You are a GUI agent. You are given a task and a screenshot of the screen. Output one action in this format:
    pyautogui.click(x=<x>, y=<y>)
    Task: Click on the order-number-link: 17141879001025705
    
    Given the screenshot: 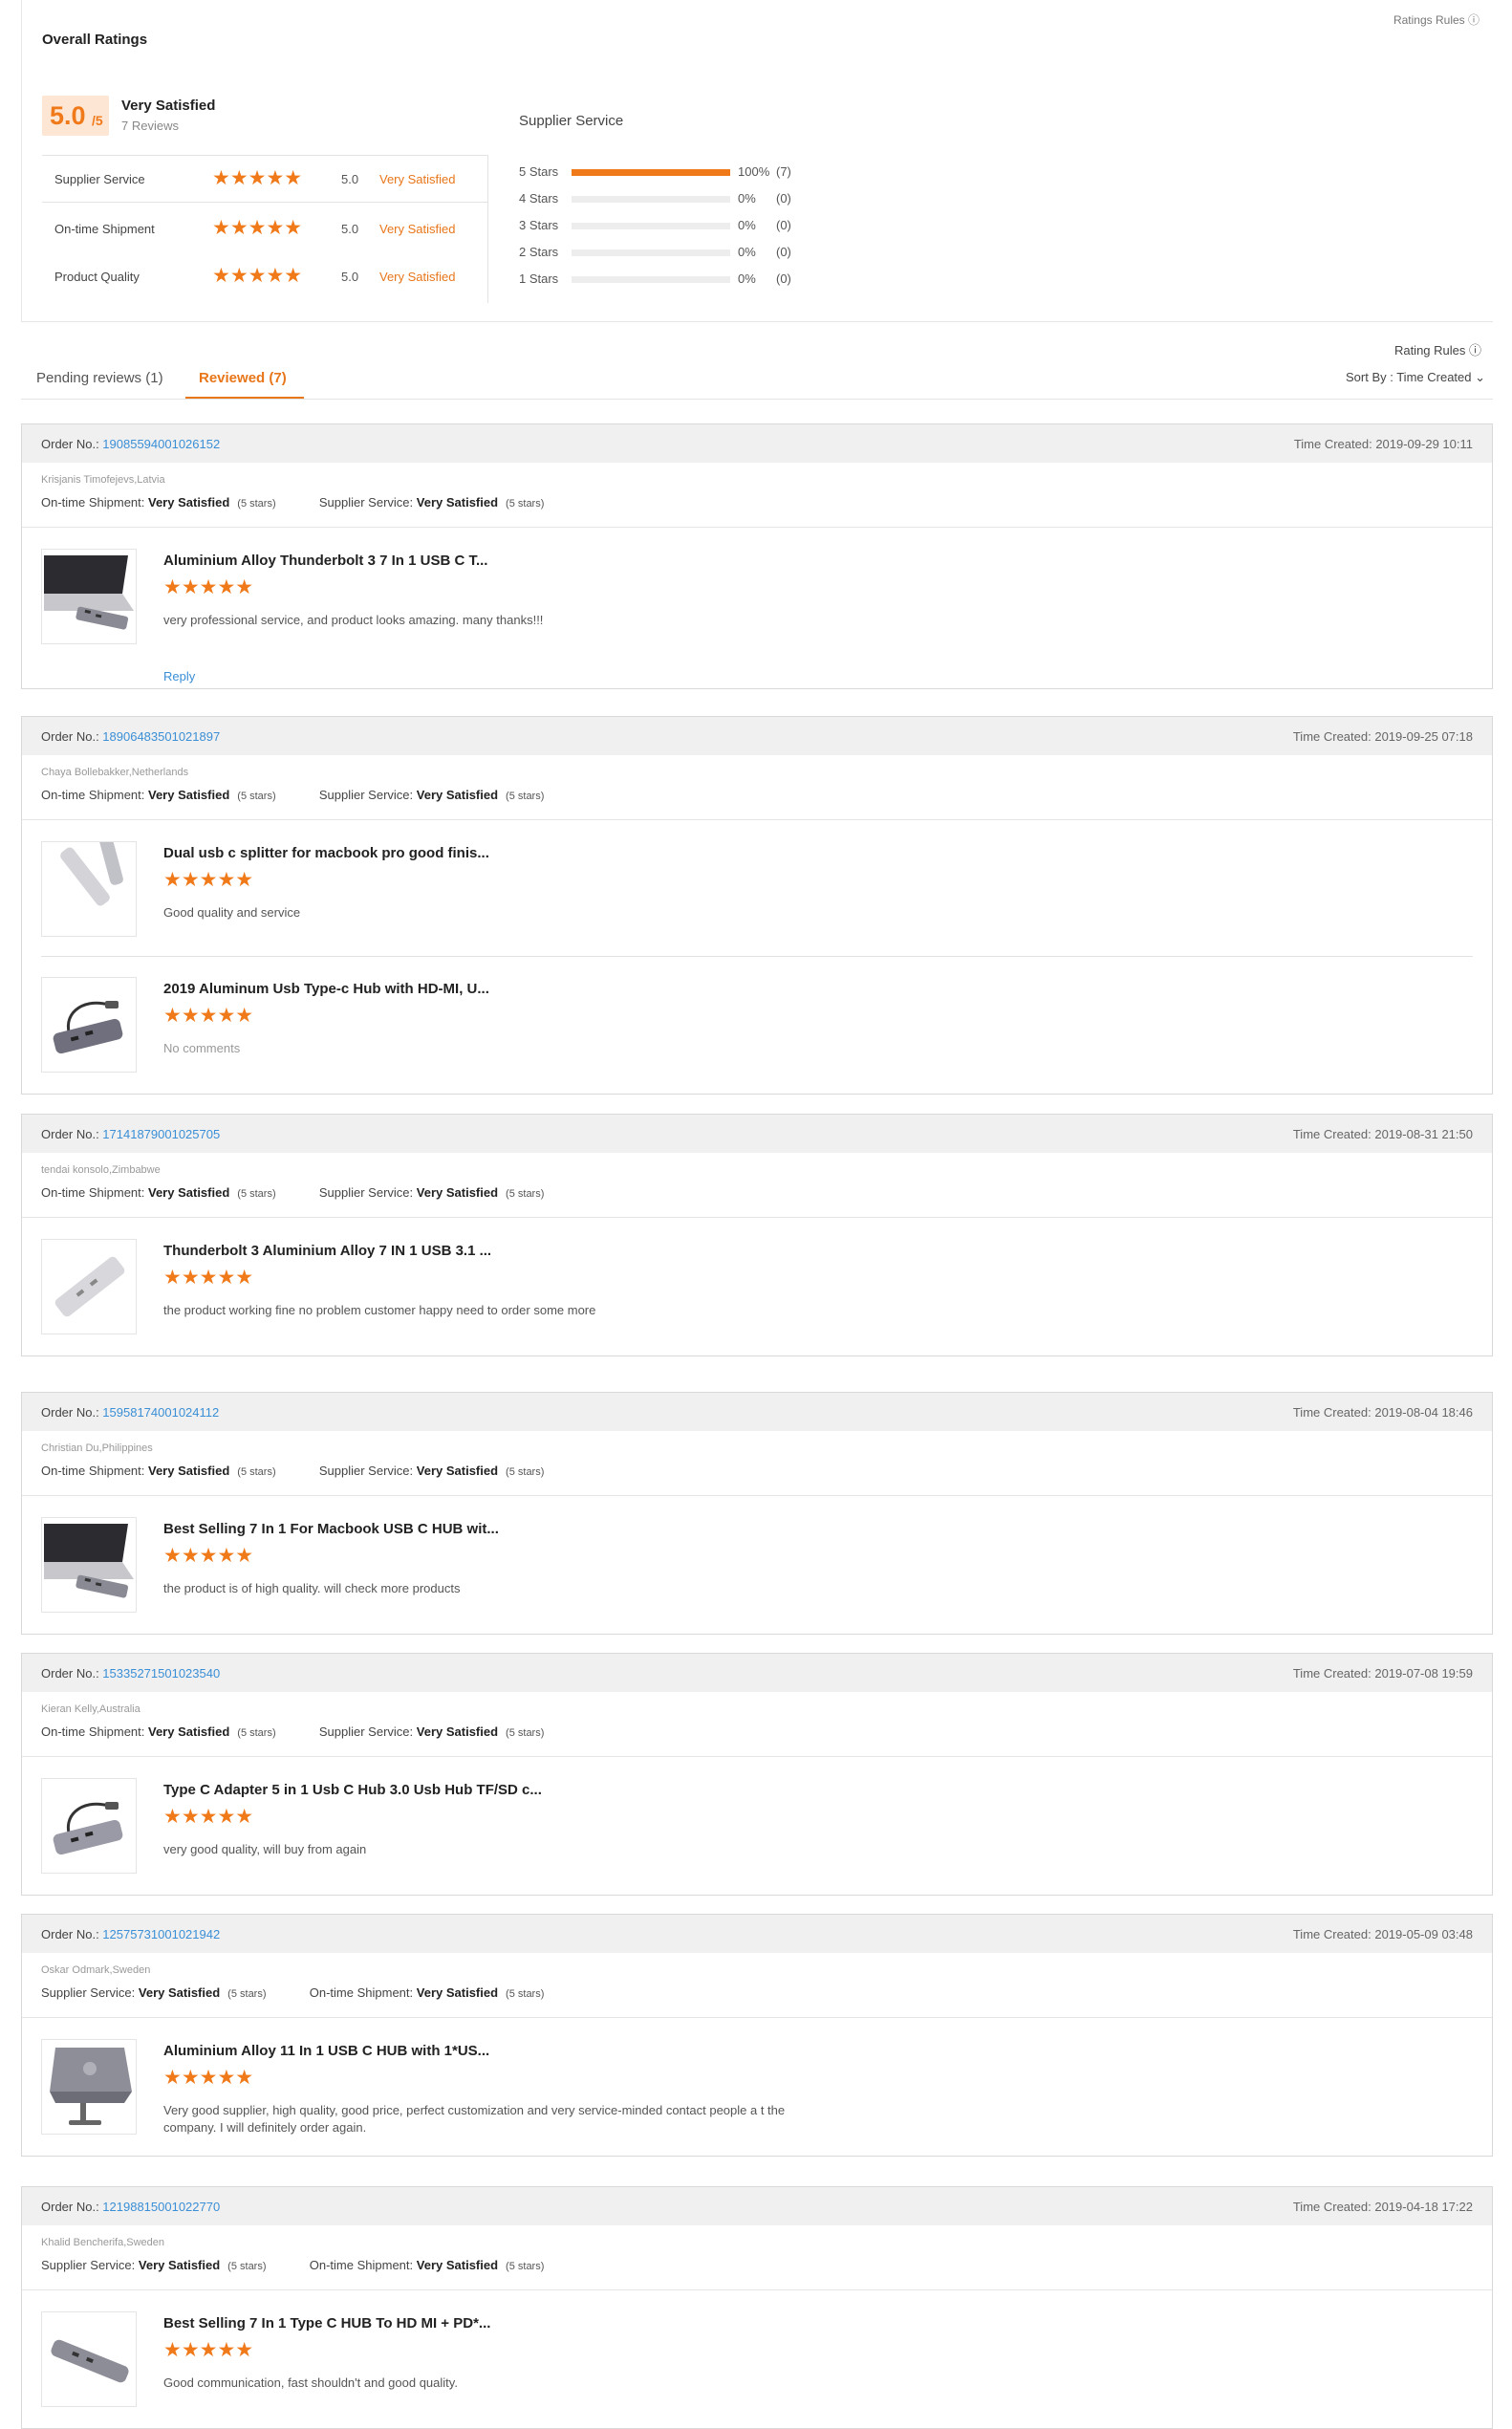 What is the action you would take?
    pyautogui.click(x=161, y=1134)
    